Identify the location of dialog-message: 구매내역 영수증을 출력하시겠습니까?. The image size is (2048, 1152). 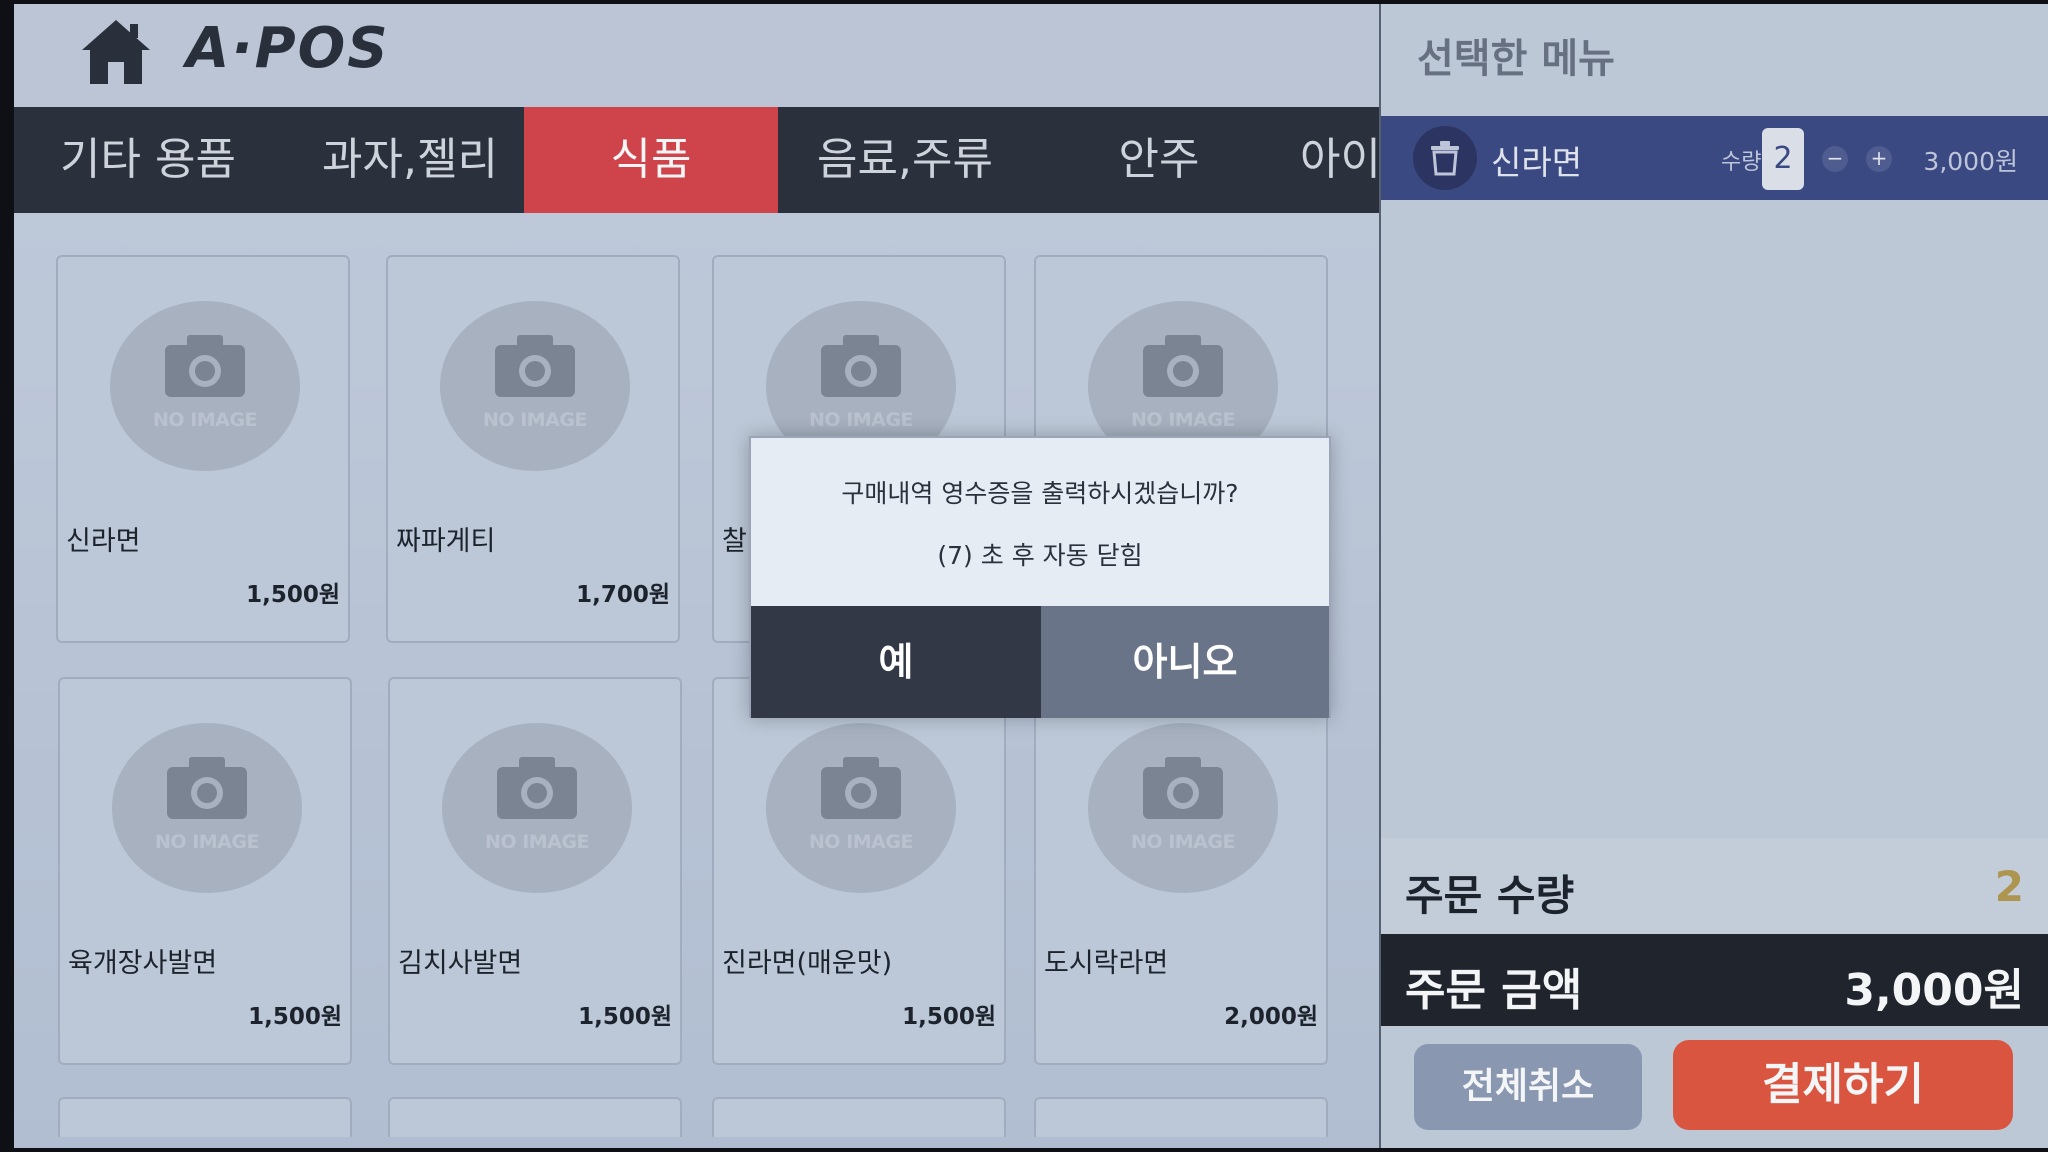
(1040, 493).